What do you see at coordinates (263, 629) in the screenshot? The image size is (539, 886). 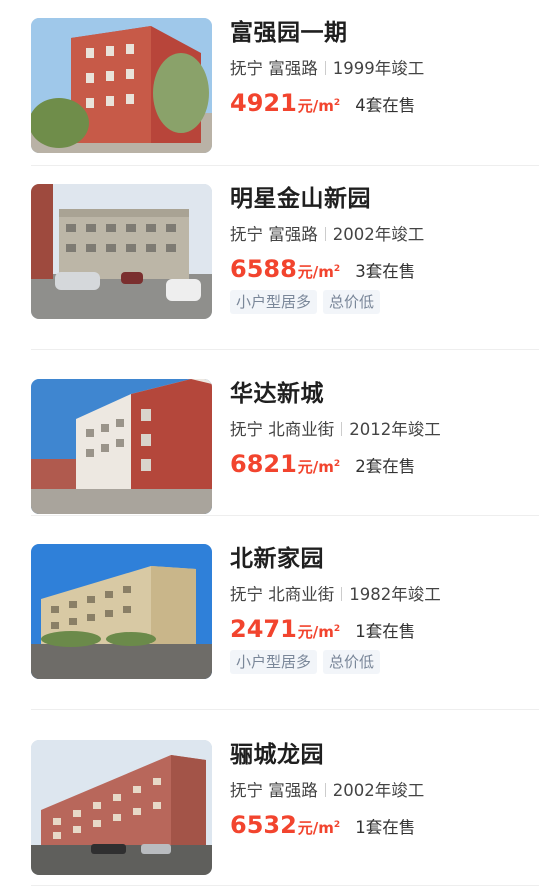 I see `unit-price: 2471` at bounding box center [263, 629].